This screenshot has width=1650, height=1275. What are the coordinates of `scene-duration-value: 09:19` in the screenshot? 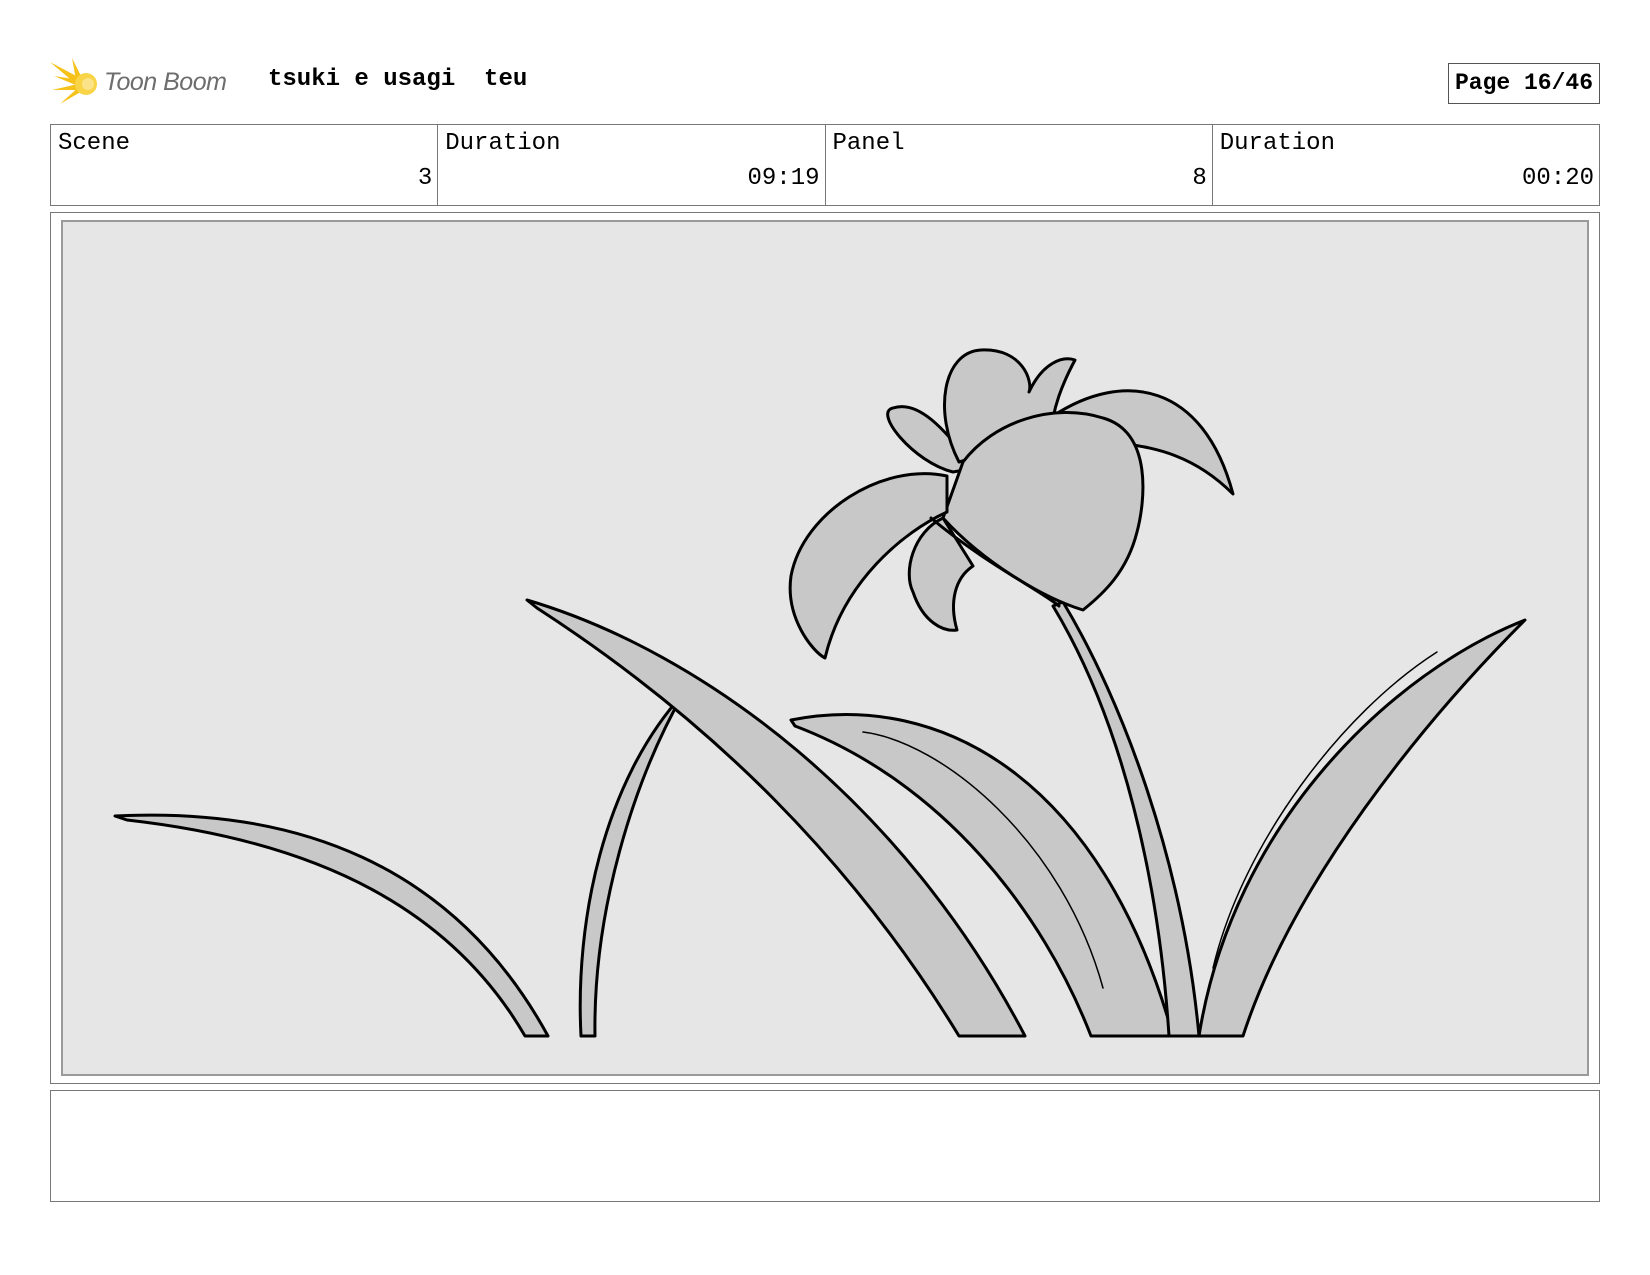 It's located at (783, 178).